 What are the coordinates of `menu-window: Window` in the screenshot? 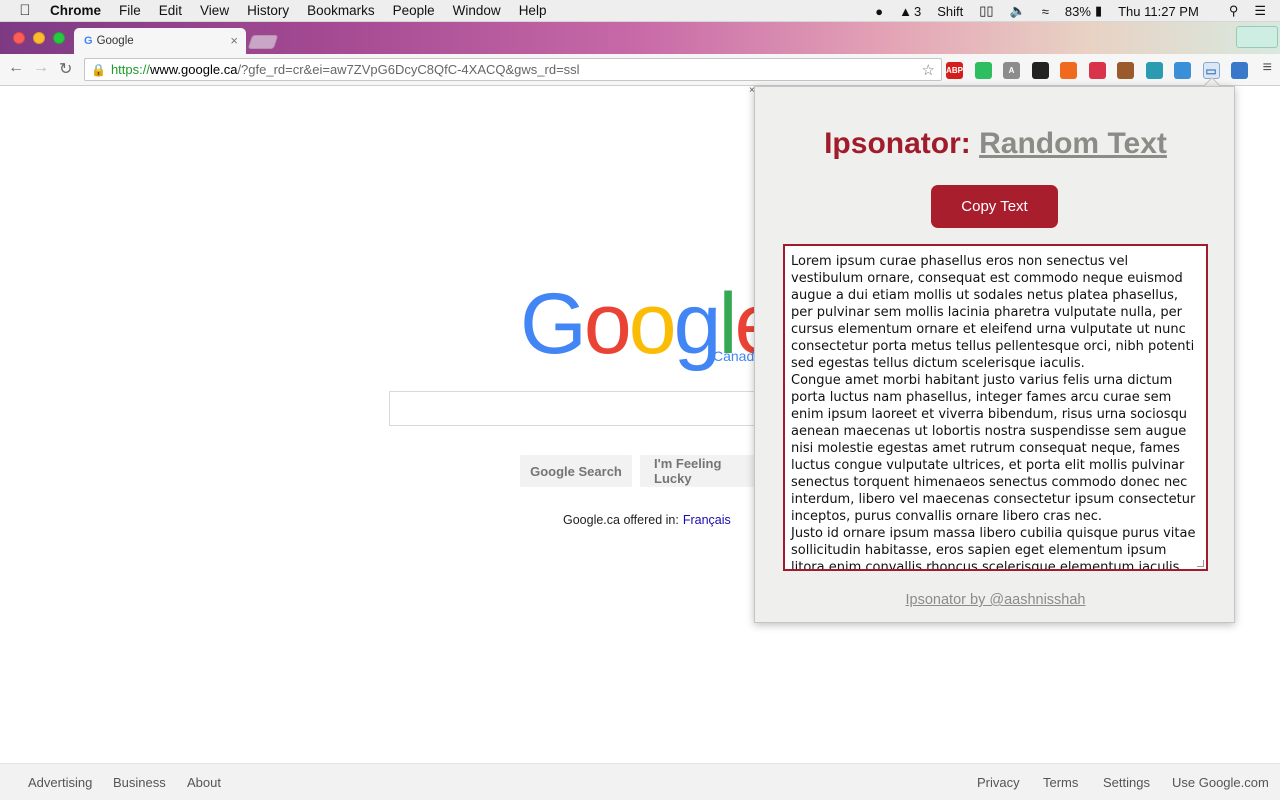 It's located at (477, 10).